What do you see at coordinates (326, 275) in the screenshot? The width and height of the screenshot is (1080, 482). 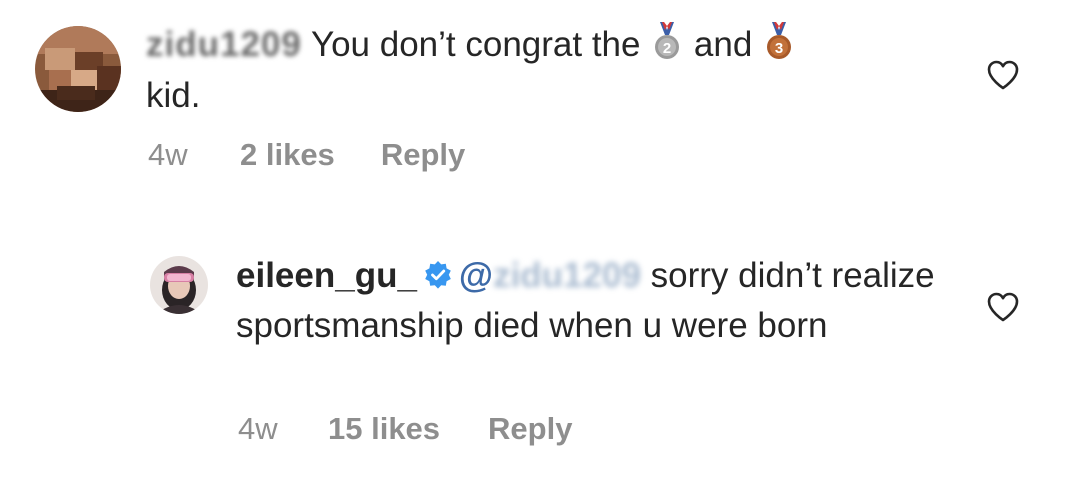 I see `username: eileen_gu_` at bounding box center [326, 275].